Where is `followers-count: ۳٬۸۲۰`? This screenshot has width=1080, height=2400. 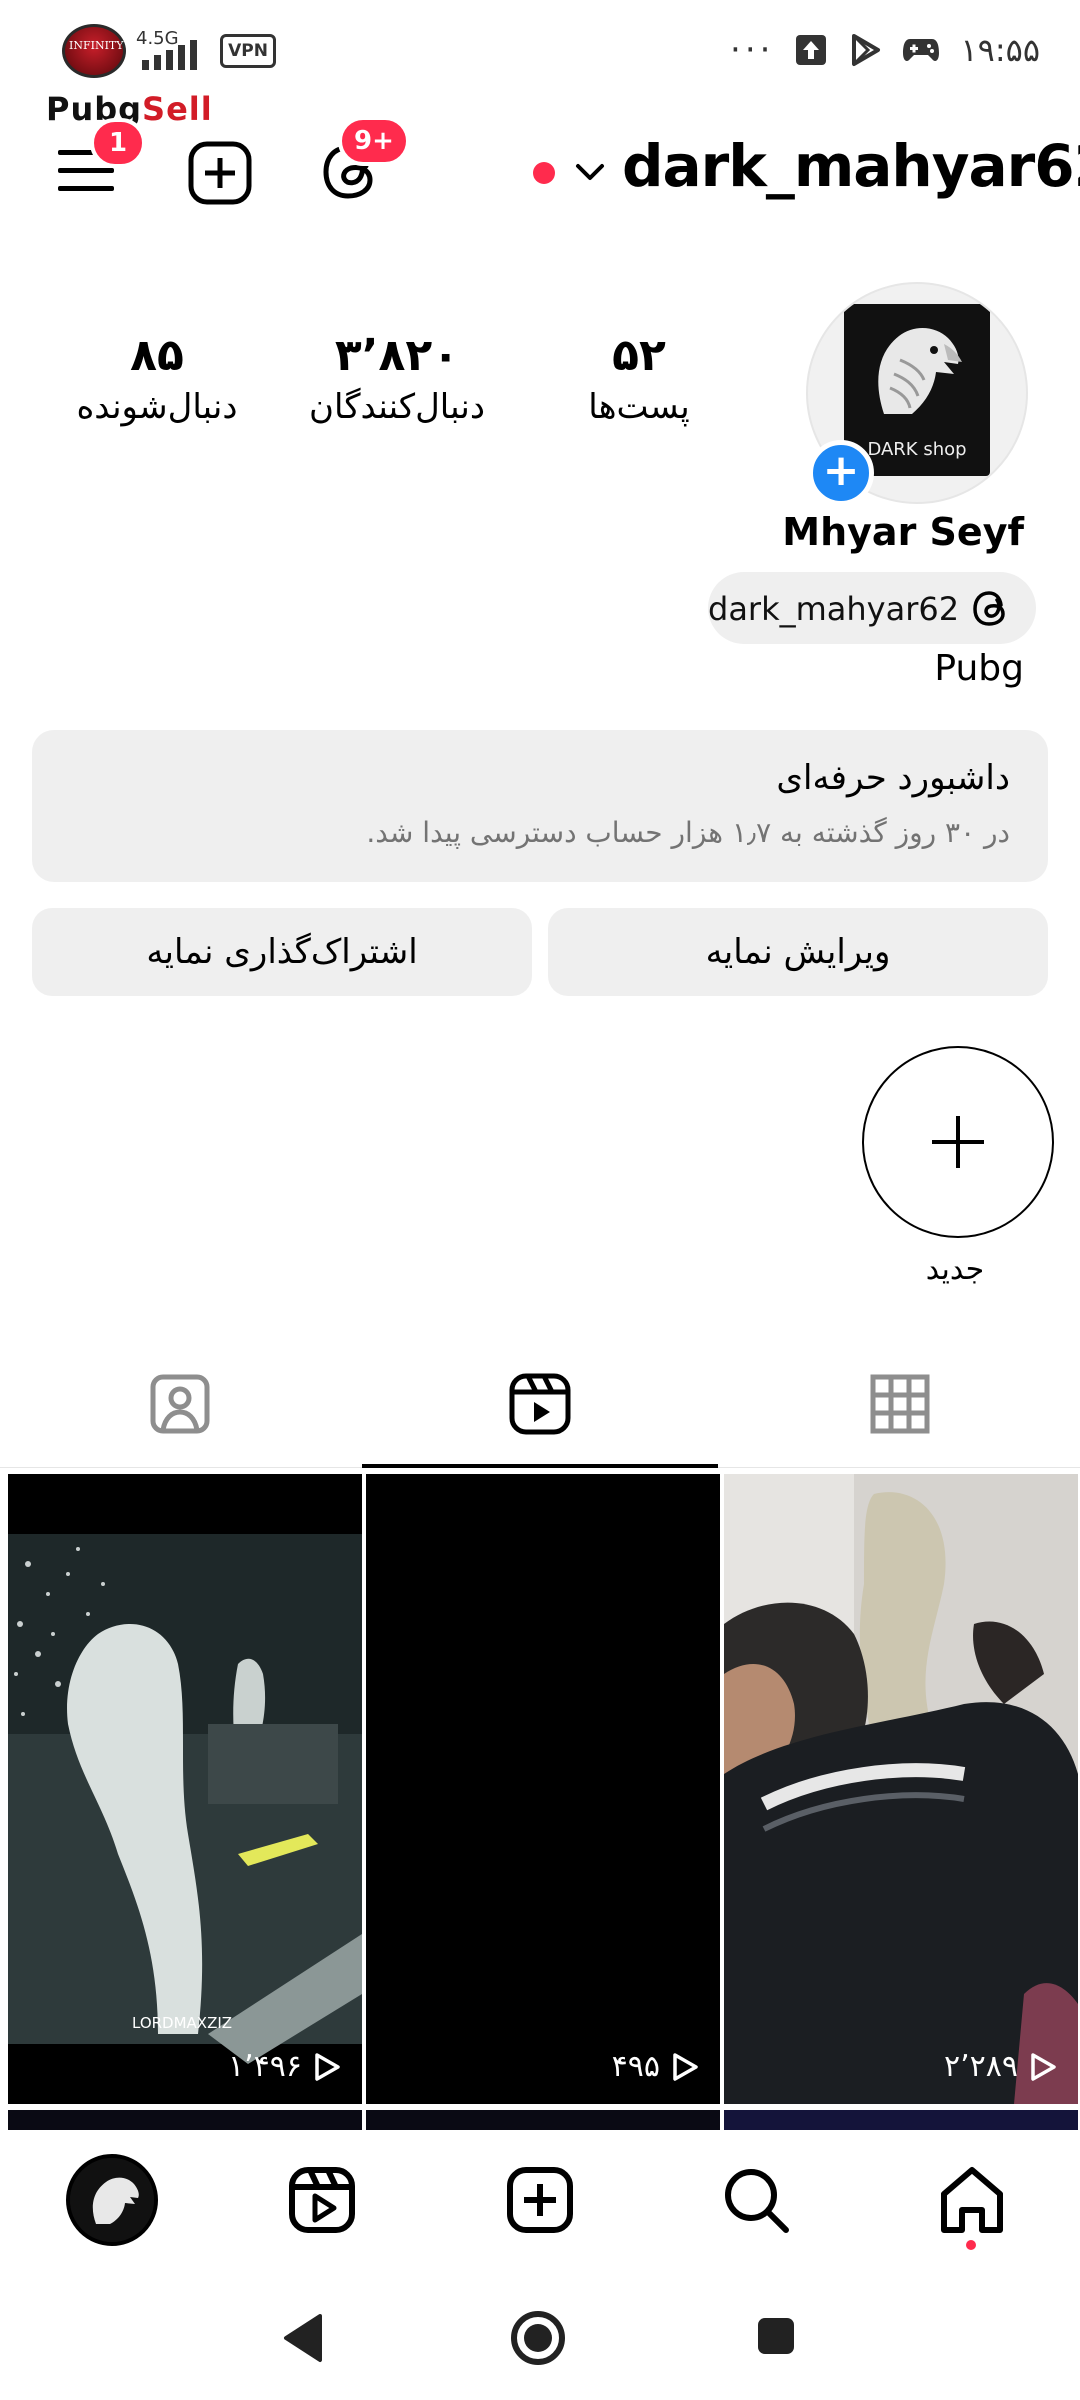
followers-count: ۳٬۸۲۰ is located at coordinates (397, 355).